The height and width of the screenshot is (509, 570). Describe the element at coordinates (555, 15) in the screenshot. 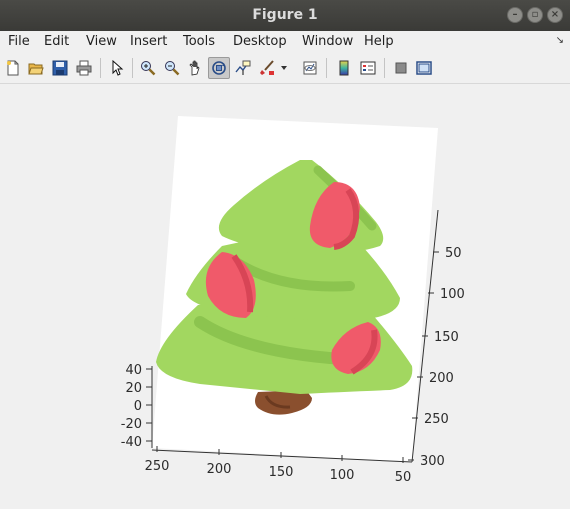

I see `close-button: ×` at that location.